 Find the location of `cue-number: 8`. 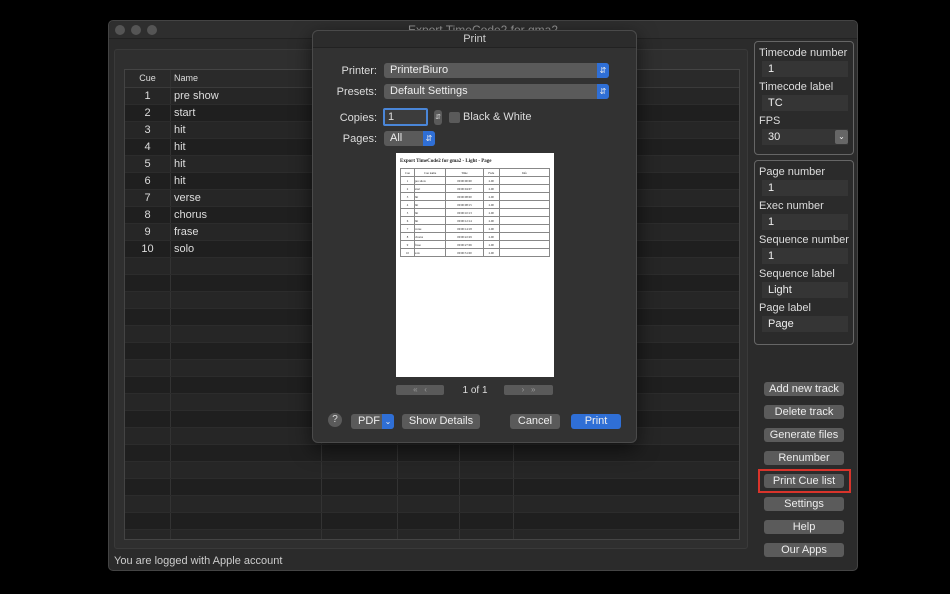

cue-number: 8 is located at coordinates (148, 215).